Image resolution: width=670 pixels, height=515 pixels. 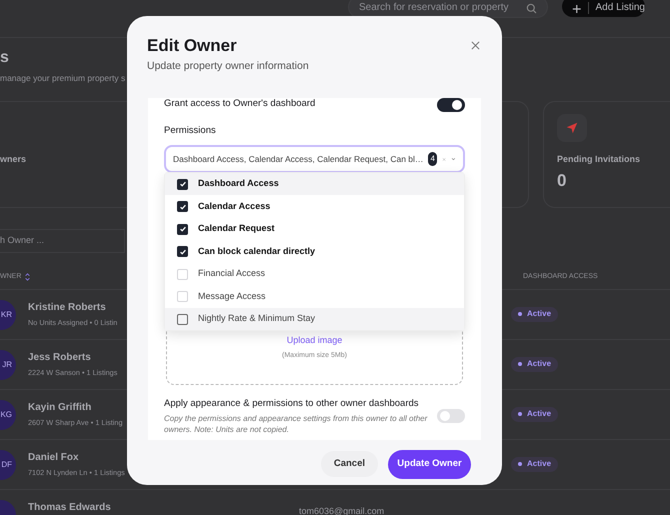 What do you see at coordinates (8, 465) in the screenshot?
I see `avatar: DF` at bounding box center [8, 465].